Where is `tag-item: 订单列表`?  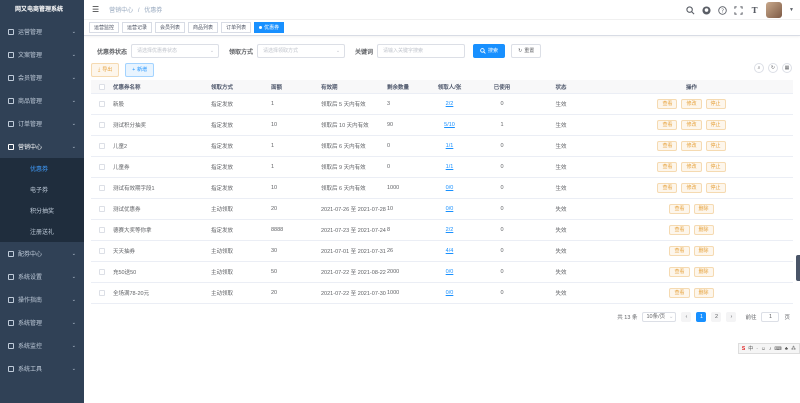 tag-item: 订单列表 is located at coordinates (236, 27).